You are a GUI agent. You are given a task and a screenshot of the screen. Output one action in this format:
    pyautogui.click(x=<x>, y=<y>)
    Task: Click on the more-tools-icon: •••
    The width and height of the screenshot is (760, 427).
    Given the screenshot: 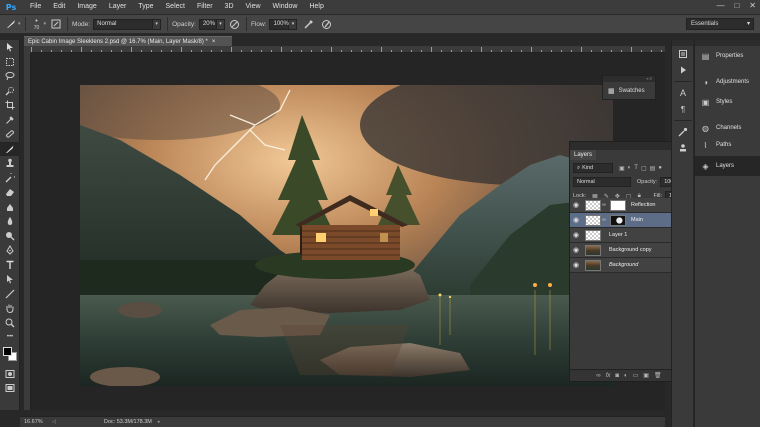 What is the action you would take?
    pyautogui.click(x=10, y=337)
    